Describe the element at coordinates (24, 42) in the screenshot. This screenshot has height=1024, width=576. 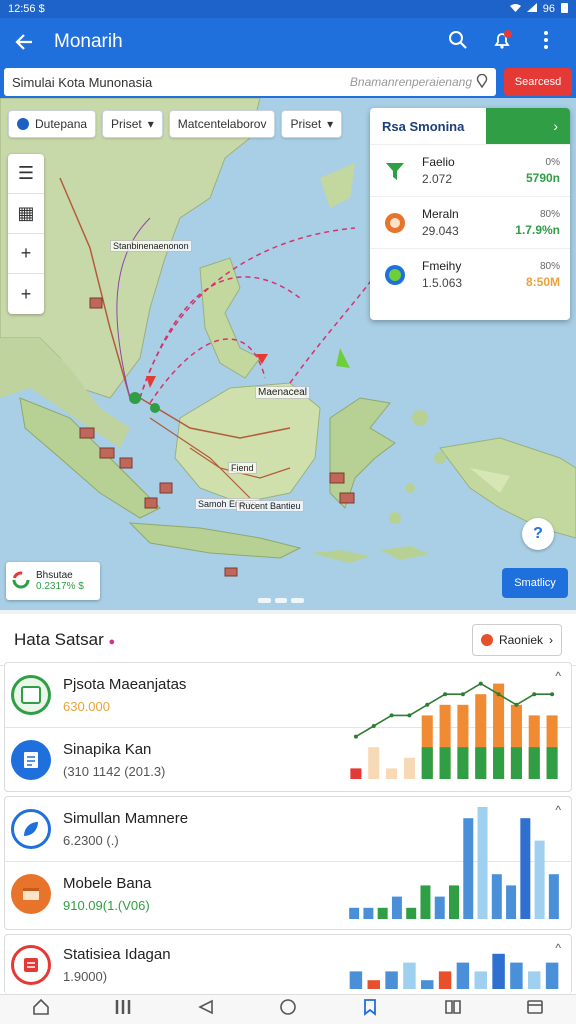
I see `back-arrow-icon` at that location.